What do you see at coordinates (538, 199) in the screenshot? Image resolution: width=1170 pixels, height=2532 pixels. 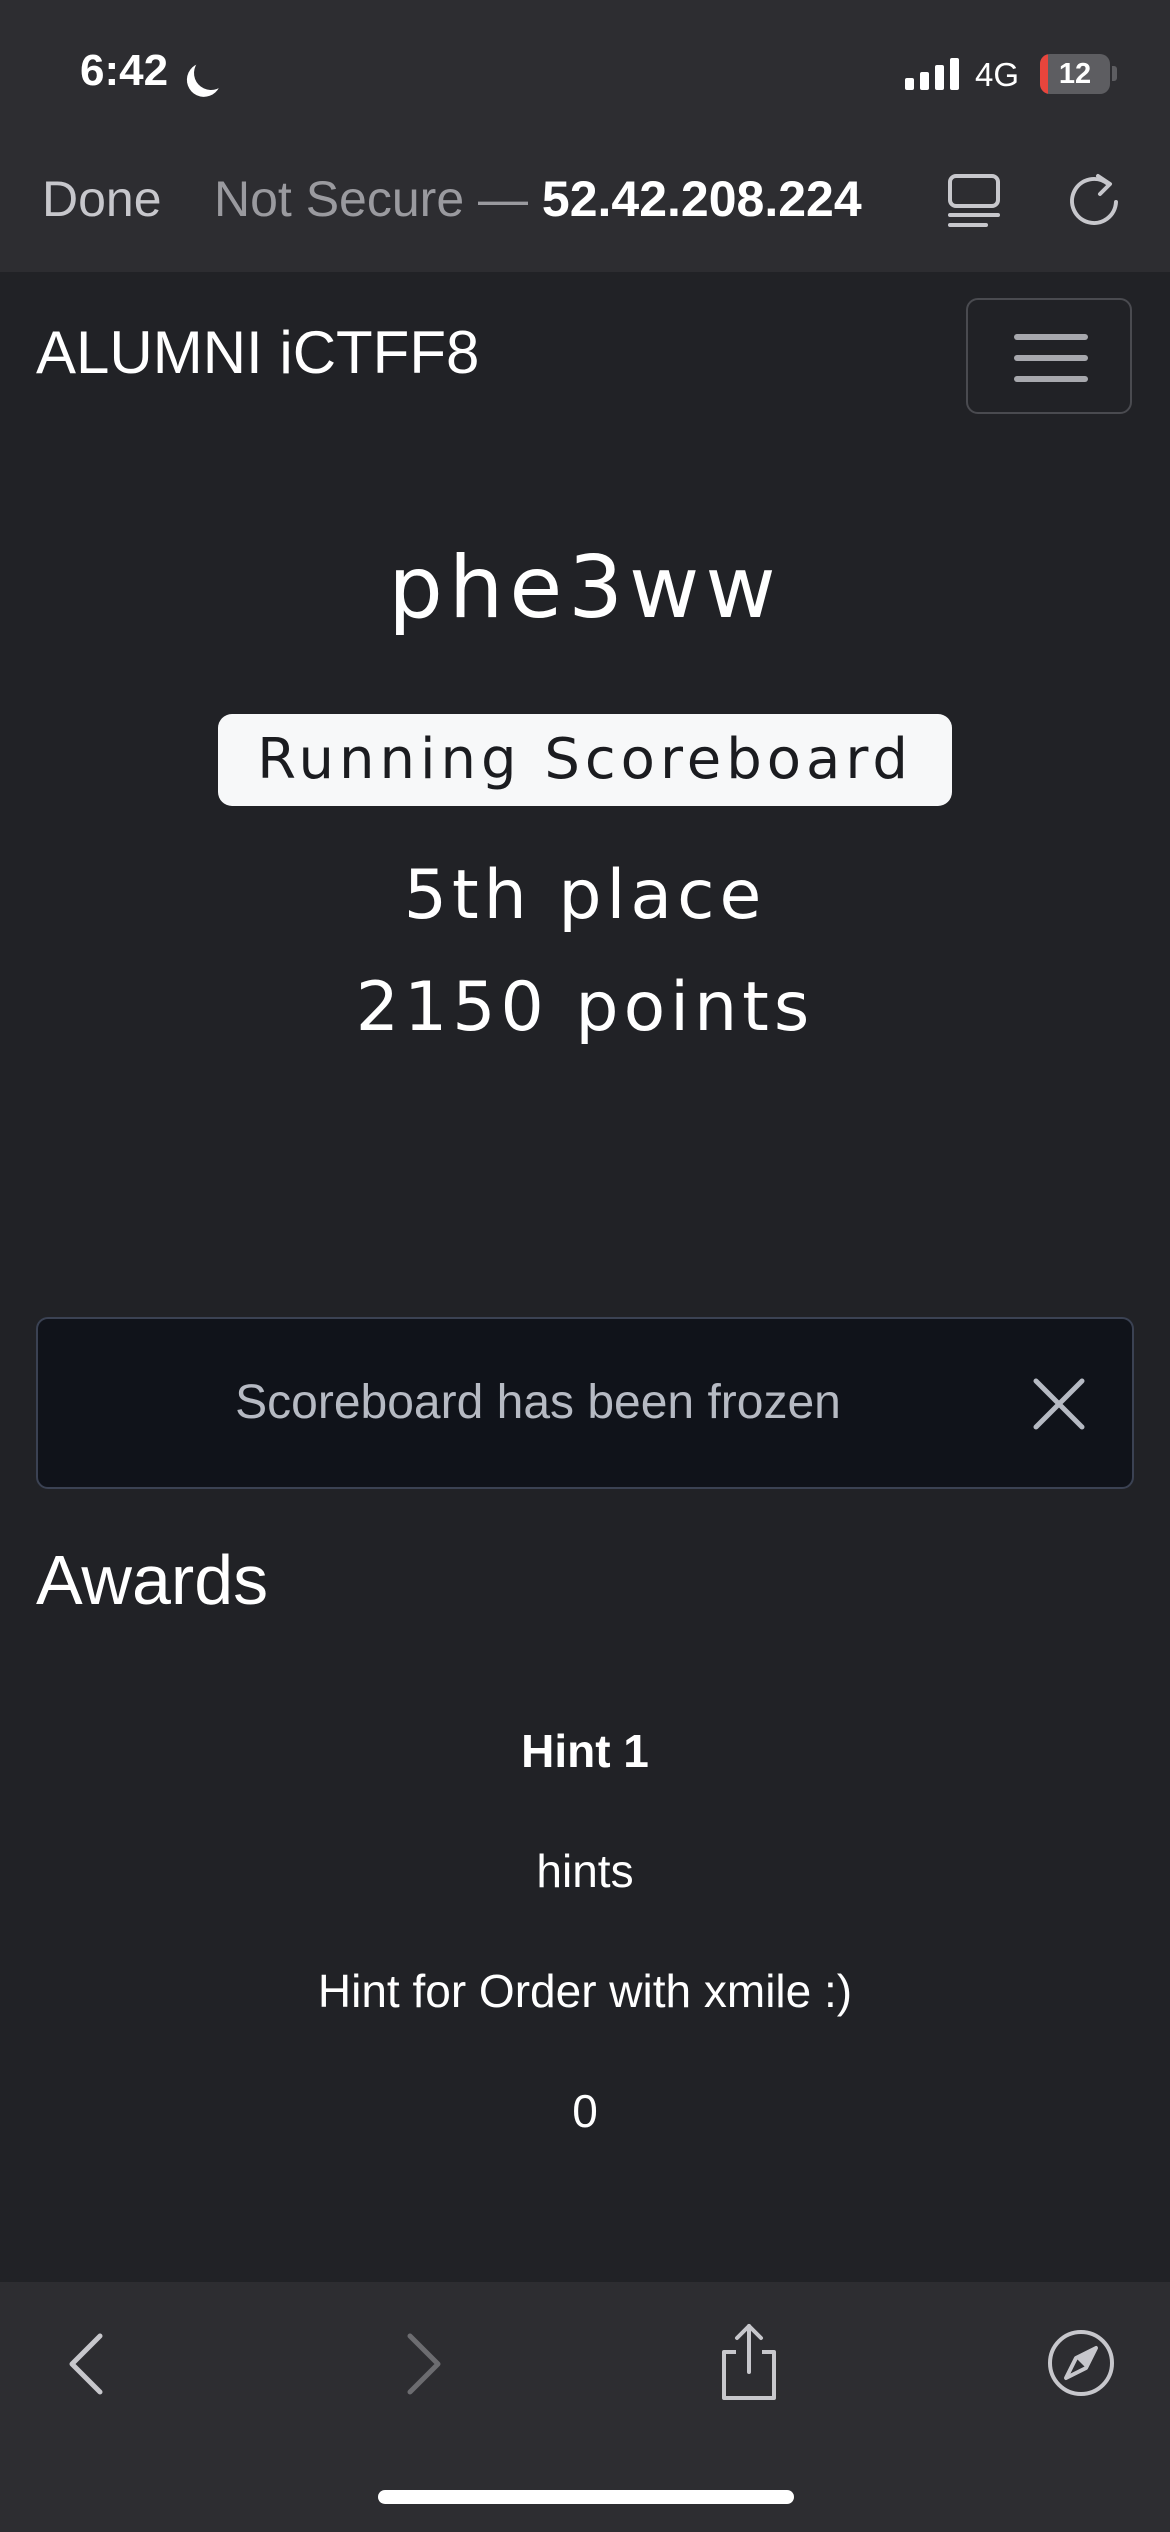 I see `address-field: Not Secure — 52.42.208.224` at bounding box center [538, 199].